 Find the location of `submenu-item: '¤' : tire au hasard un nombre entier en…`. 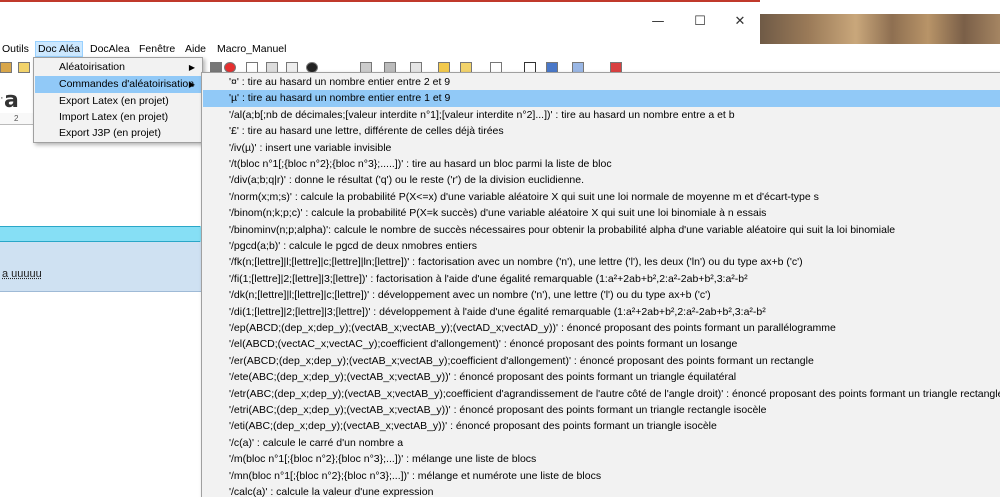

submenu-item: '¤' : tire au hasard un nombre entier en… is located at coordinates (601, 82).